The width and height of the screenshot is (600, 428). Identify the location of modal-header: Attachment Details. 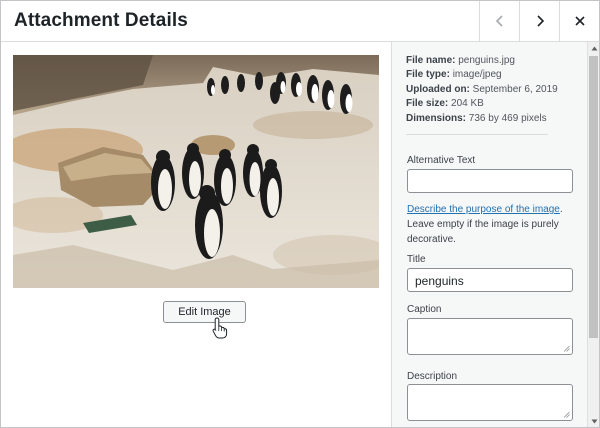
(300, 21).